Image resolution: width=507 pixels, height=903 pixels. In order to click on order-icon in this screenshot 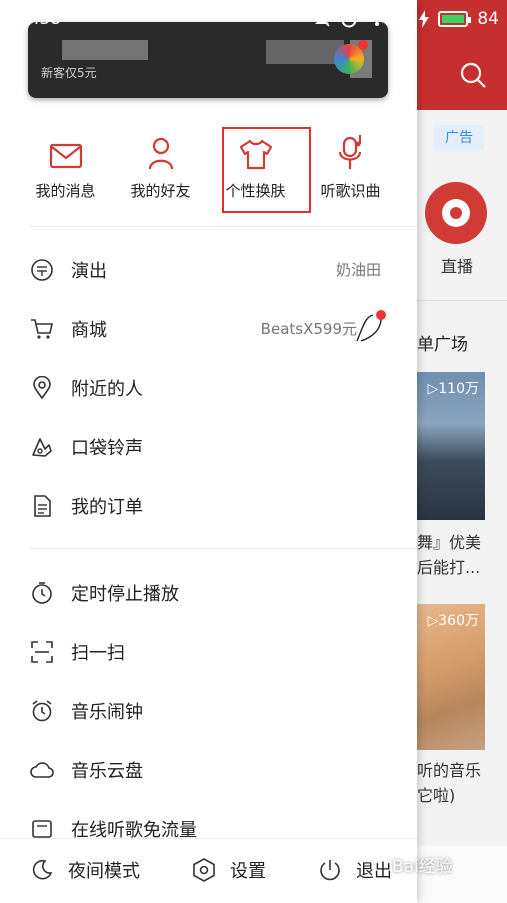, I will do `click(42, 506)`.